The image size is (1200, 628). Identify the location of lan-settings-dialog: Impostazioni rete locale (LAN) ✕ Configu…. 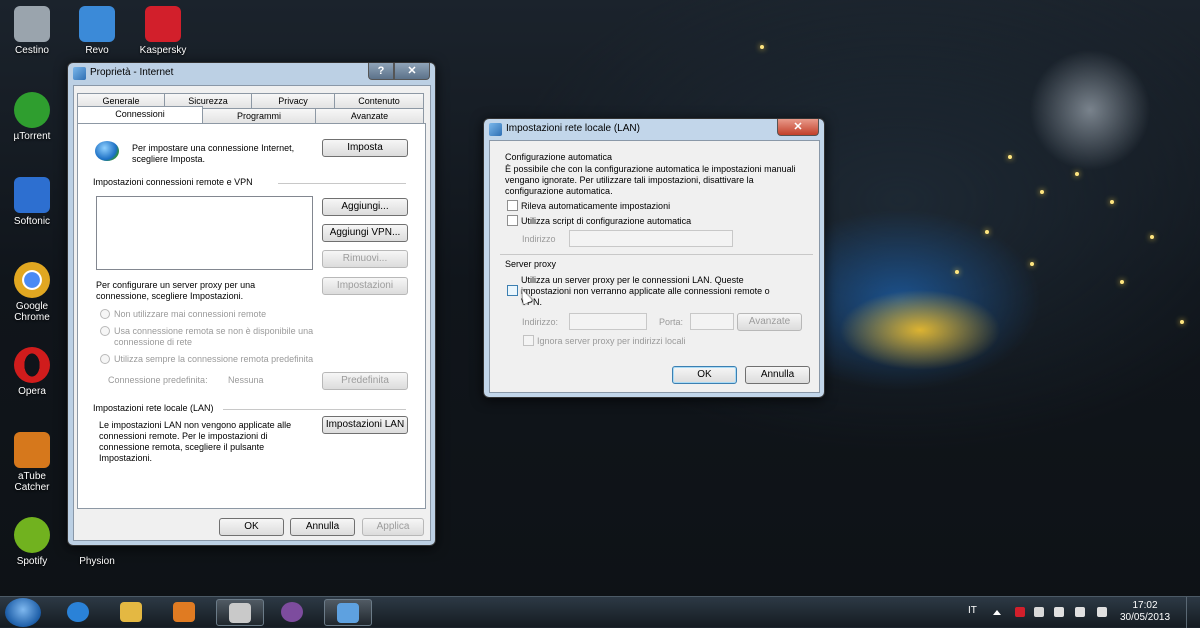
(654, 258).